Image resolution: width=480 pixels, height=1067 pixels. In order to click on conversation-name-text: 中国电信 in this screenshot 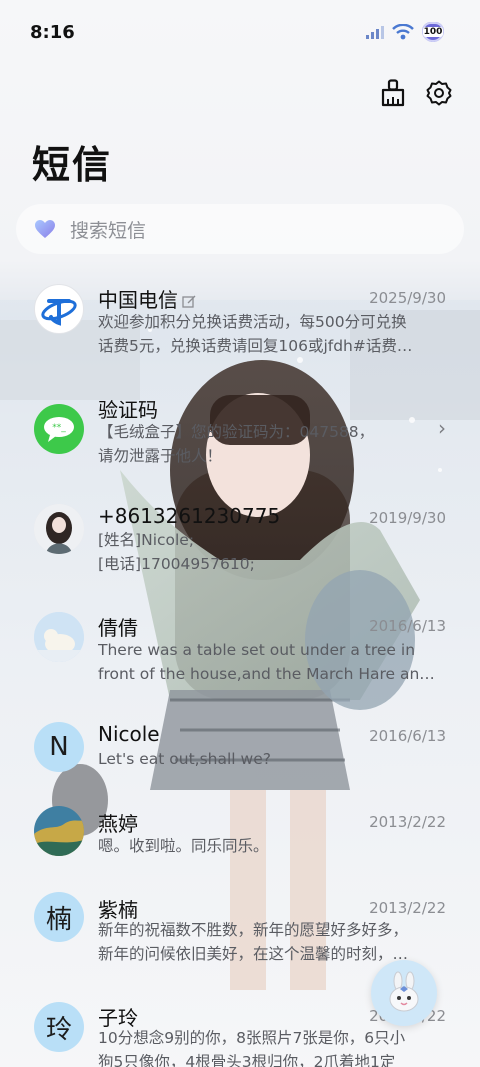, I will do `click(138, 300)`.